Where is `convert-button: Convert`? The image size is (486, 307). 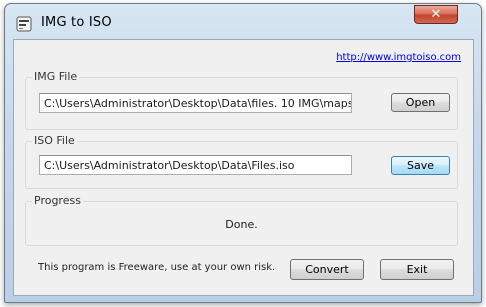 convert-button: Convert is located at coordinates (327, 269).